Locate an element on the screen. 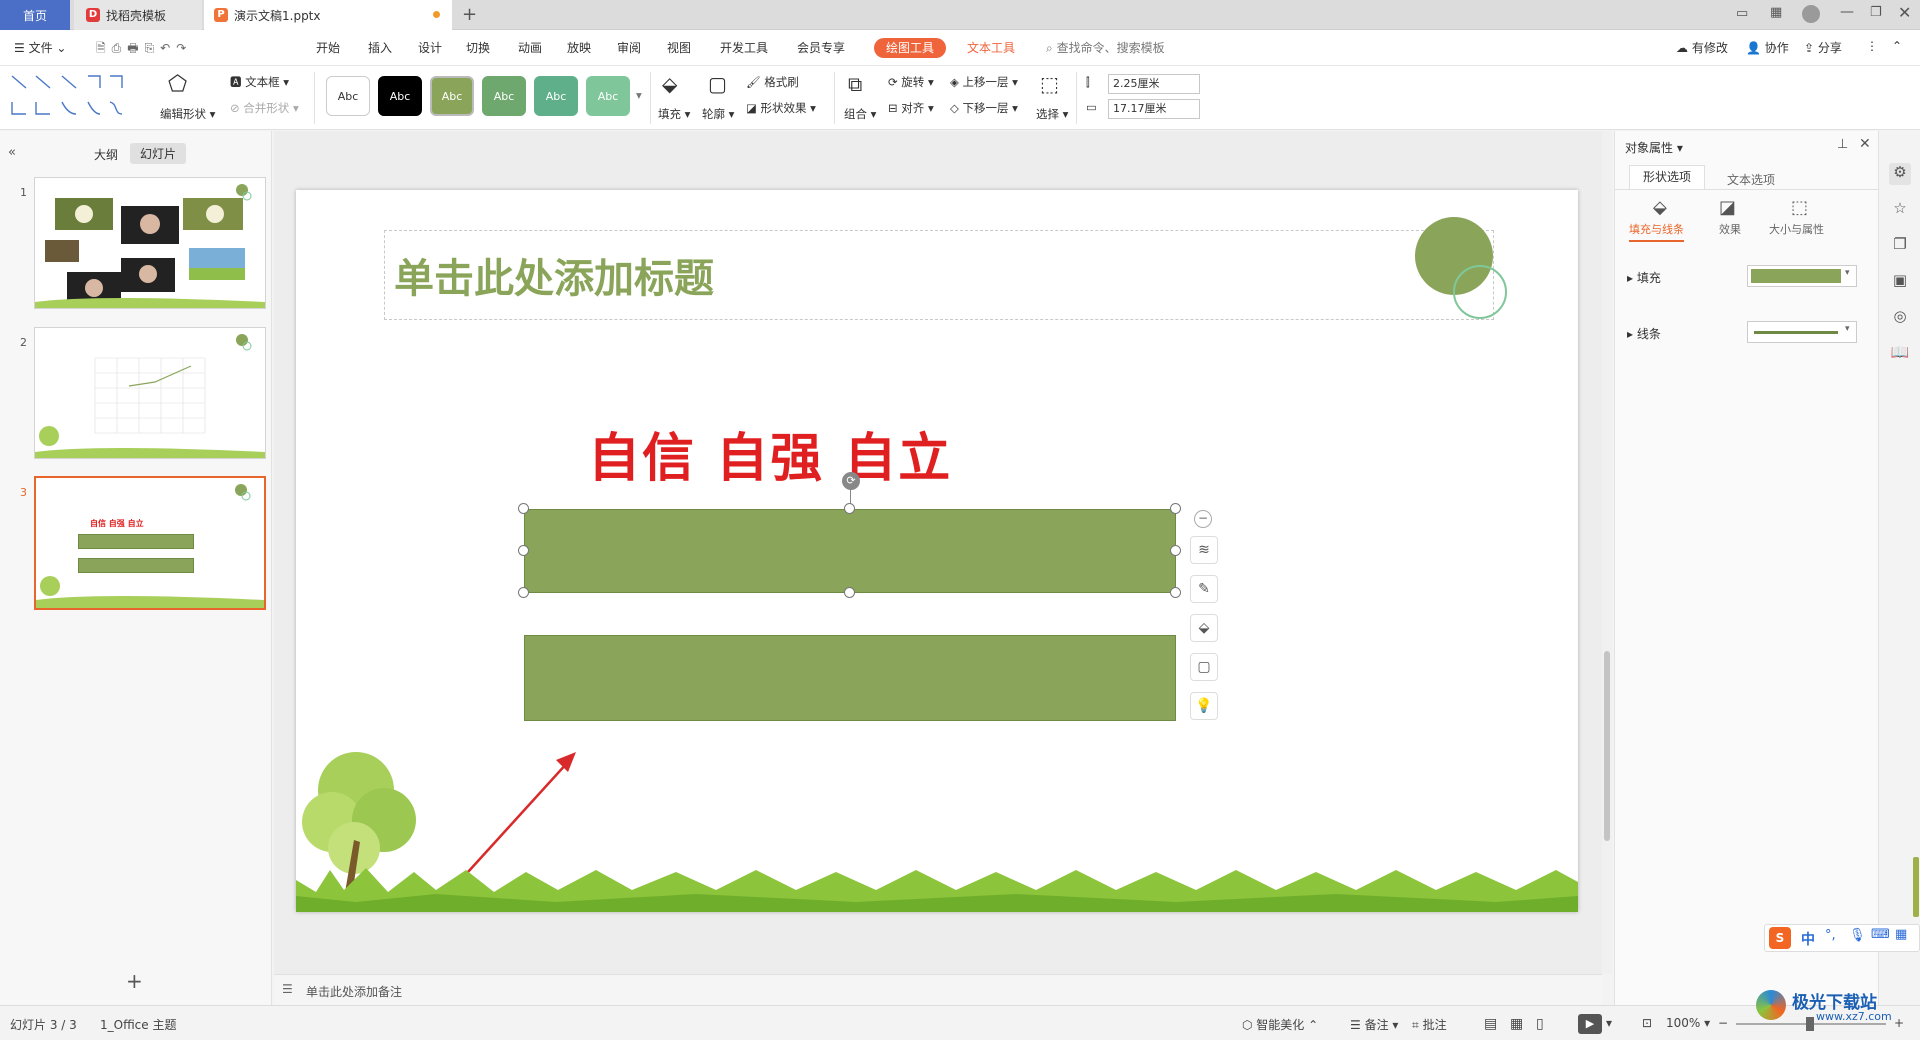 This screenshot has width=1920, height=1040. scrollbar-thumb is located at coordinates (1607, 746).